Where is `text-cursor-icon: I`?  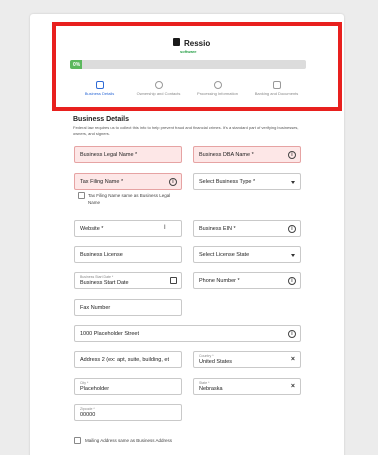 text-cursor-icon: I is located at coordinates (165, 228).